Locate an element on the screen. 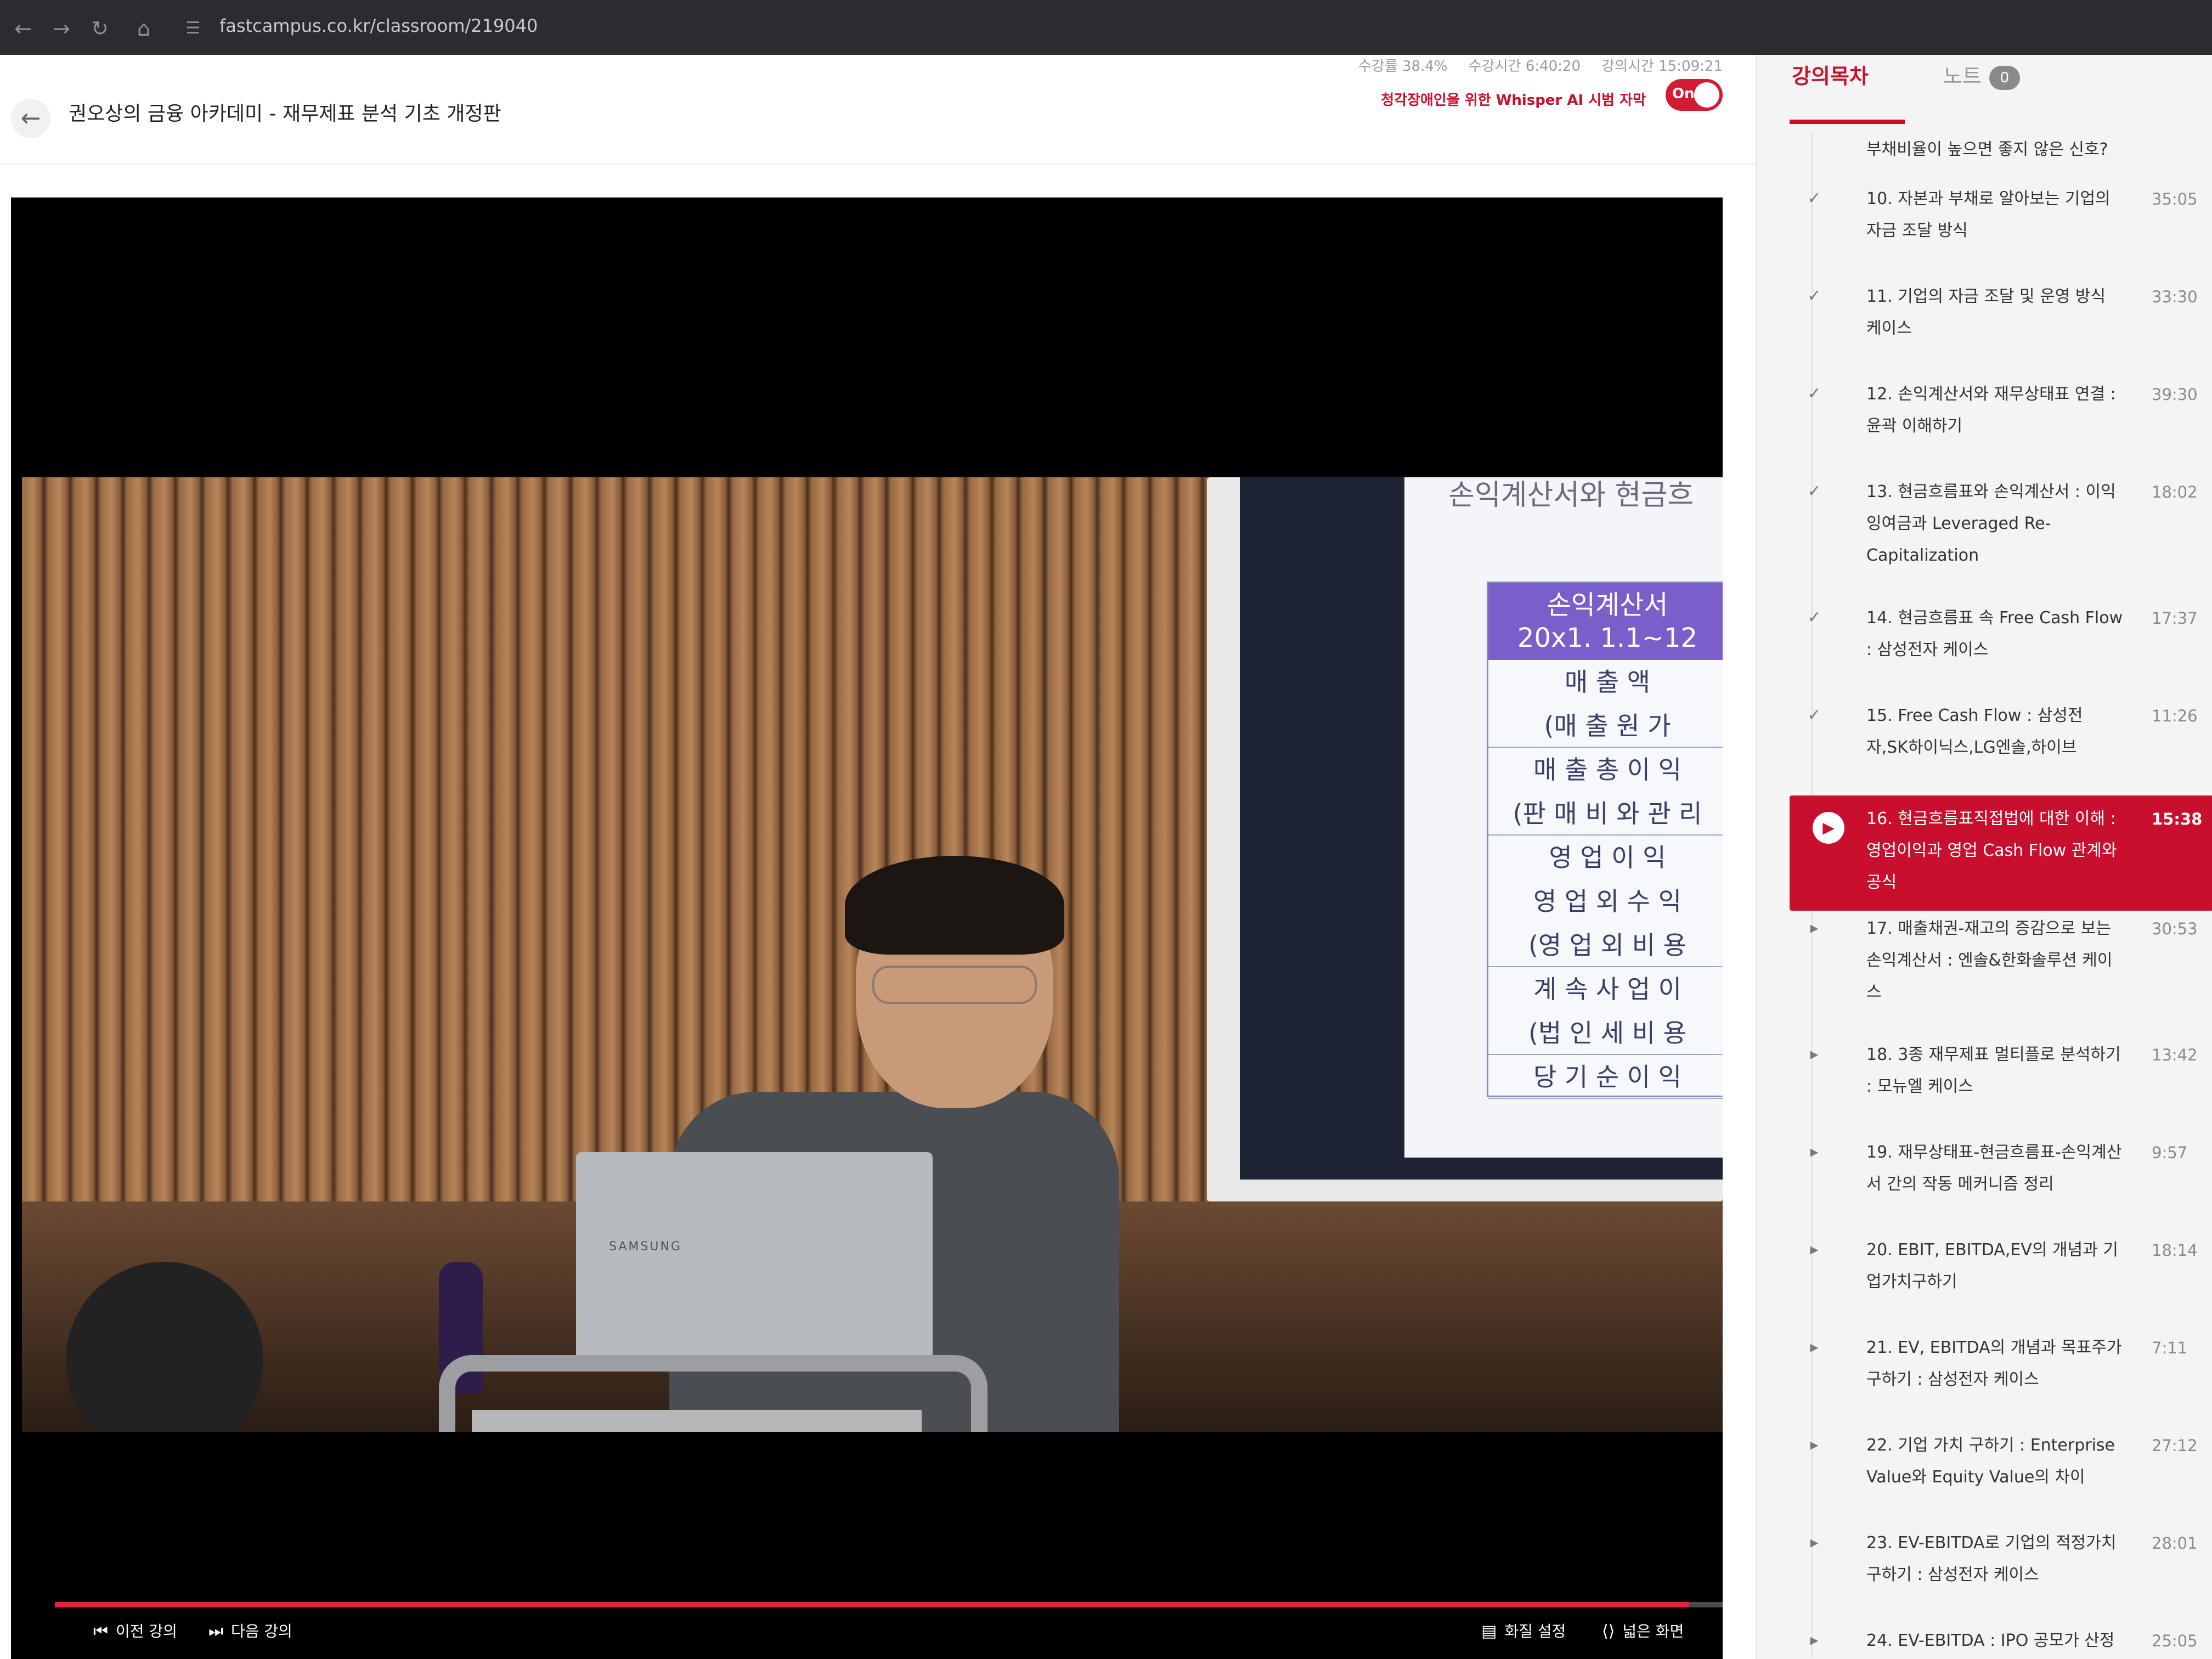 The height and width of the screenshot is (1659, 2212). lesson-title: 11. 기업의 자금 조달 및 운영 방식 케이스 is located at coordinates (1986, 313).